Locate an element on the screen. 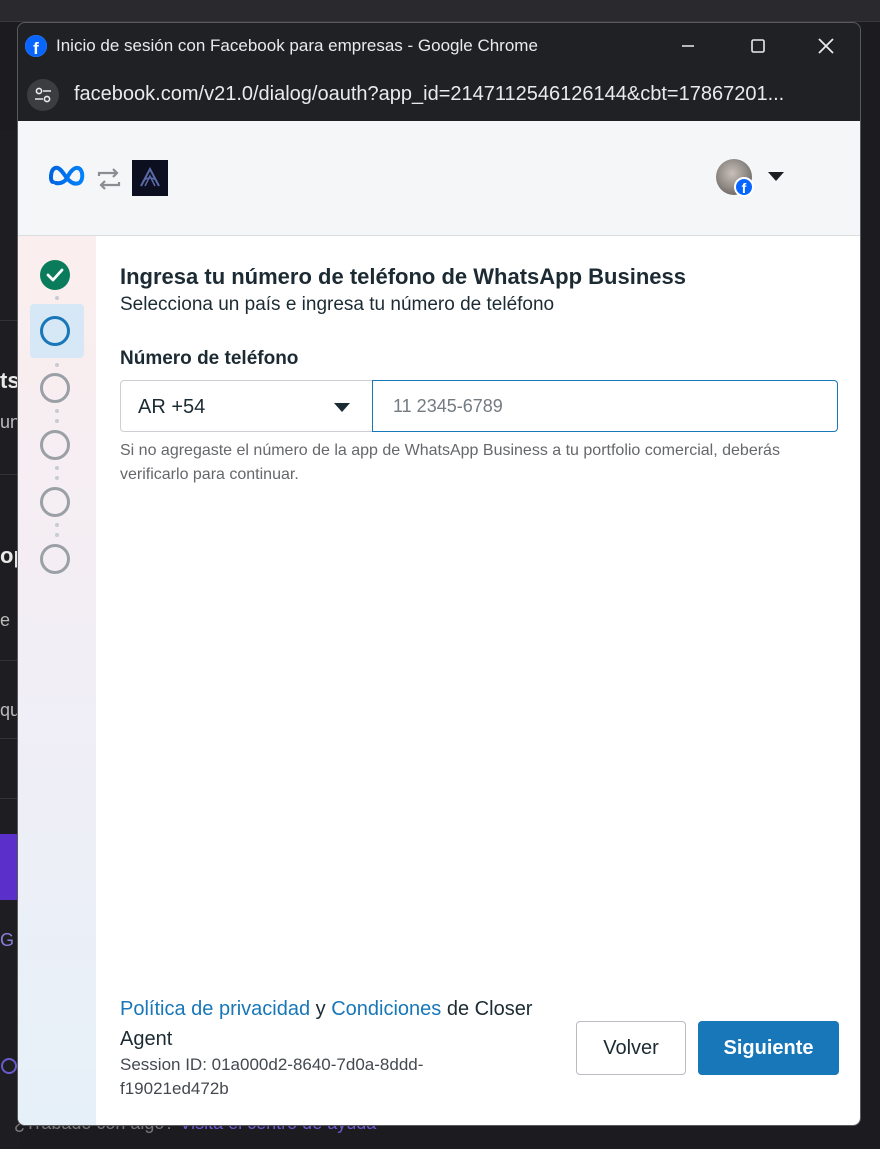 This screenshot has width=880, height=1149. app-logo is located at coordinates (150, 178).